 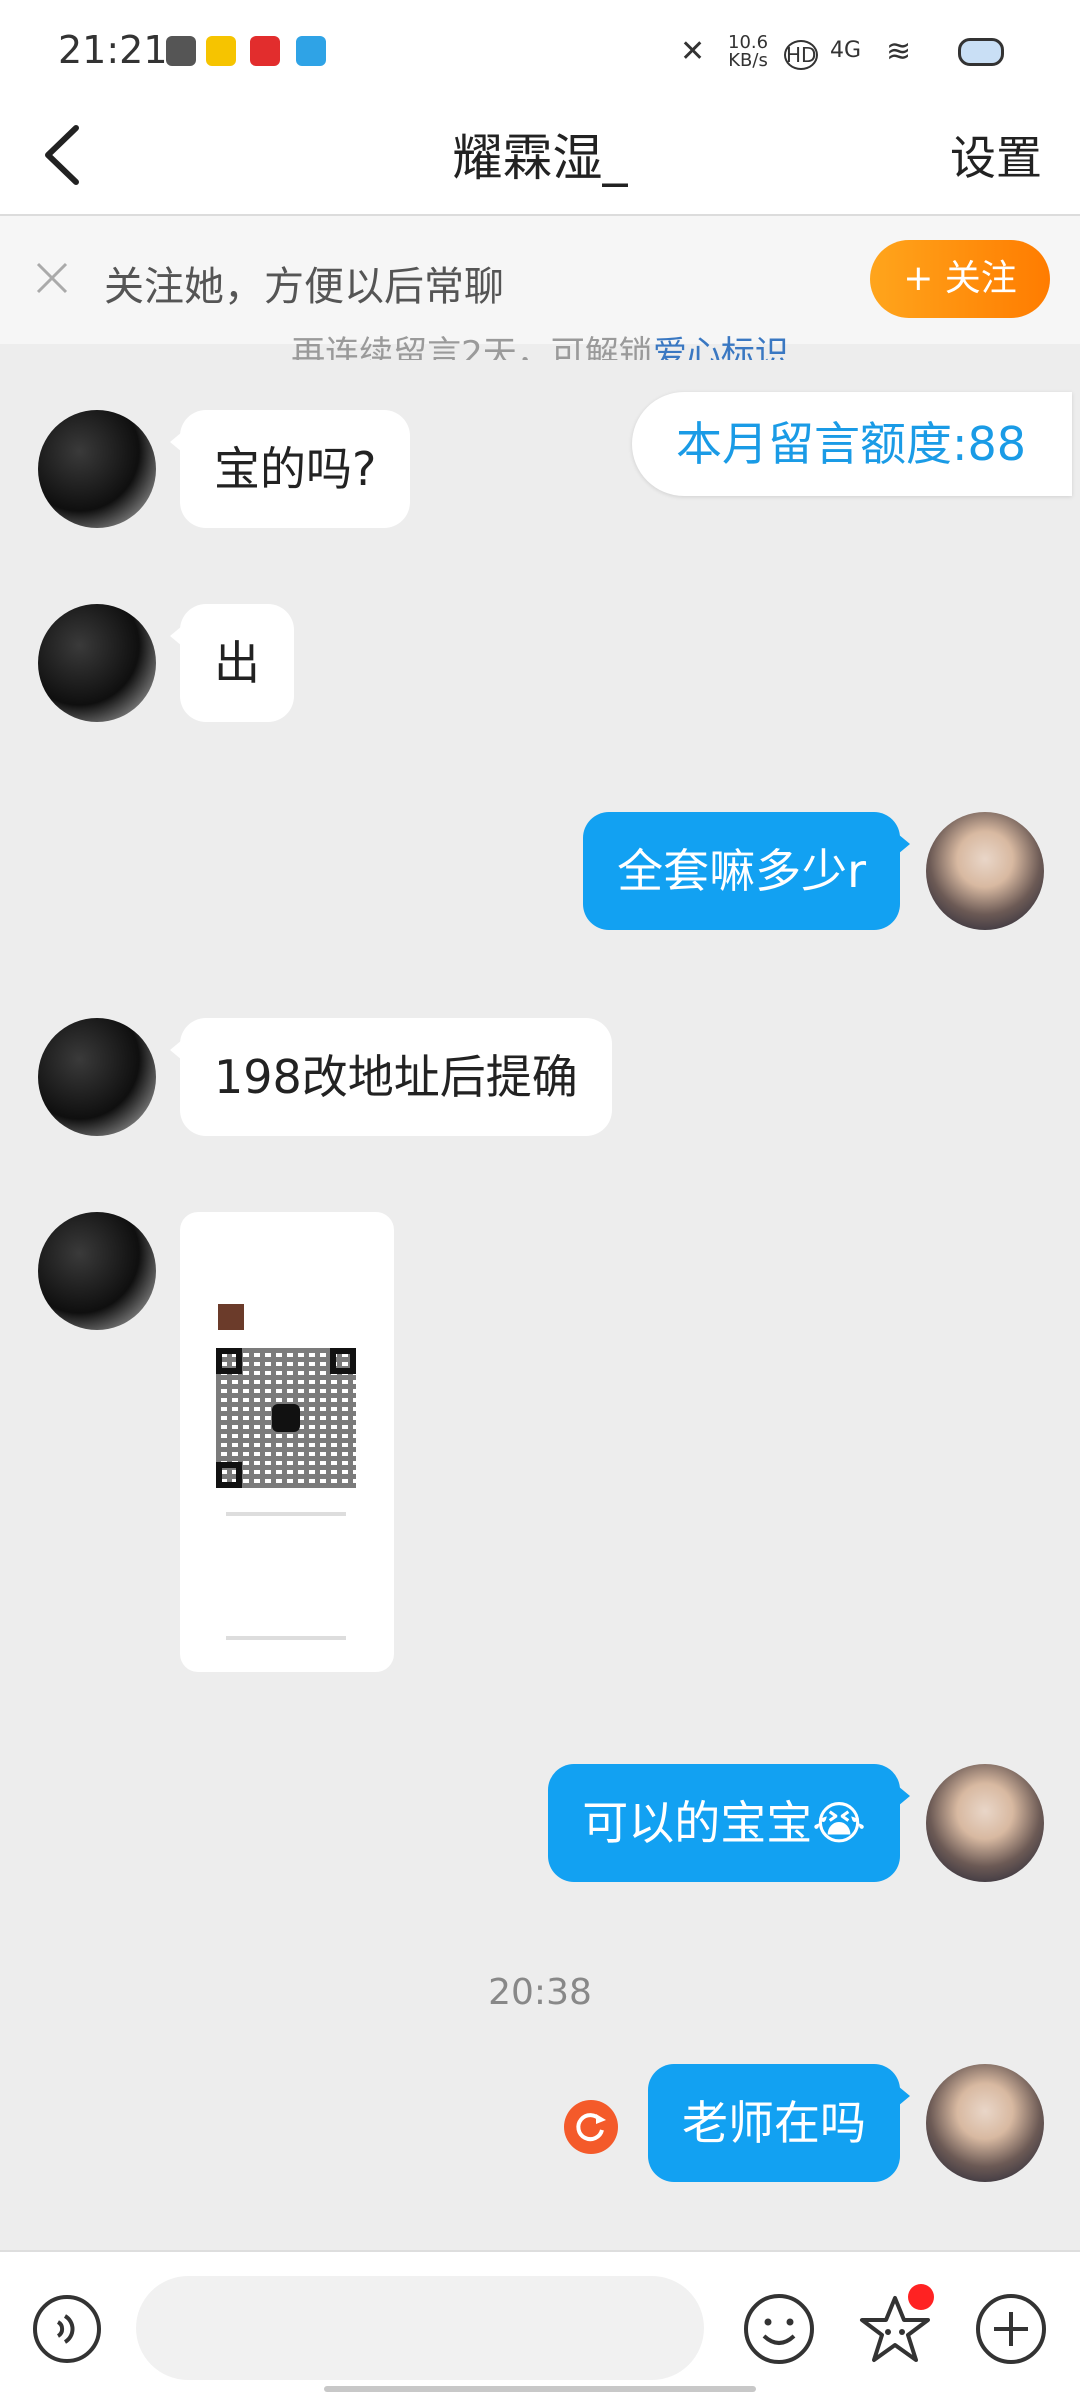 I want to click on message-timestamp: 20:38, so click(x=540, y=1992).